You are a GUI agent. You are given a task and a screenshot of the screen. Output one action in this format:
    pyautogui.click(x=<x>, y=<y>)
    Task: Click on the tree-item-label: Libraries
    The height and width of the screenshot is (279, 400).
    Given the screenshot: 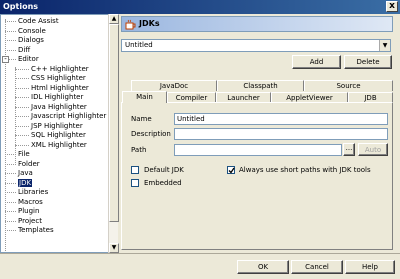 What is the action you would take?
    pyautogui.click(x=33, y=192)
    